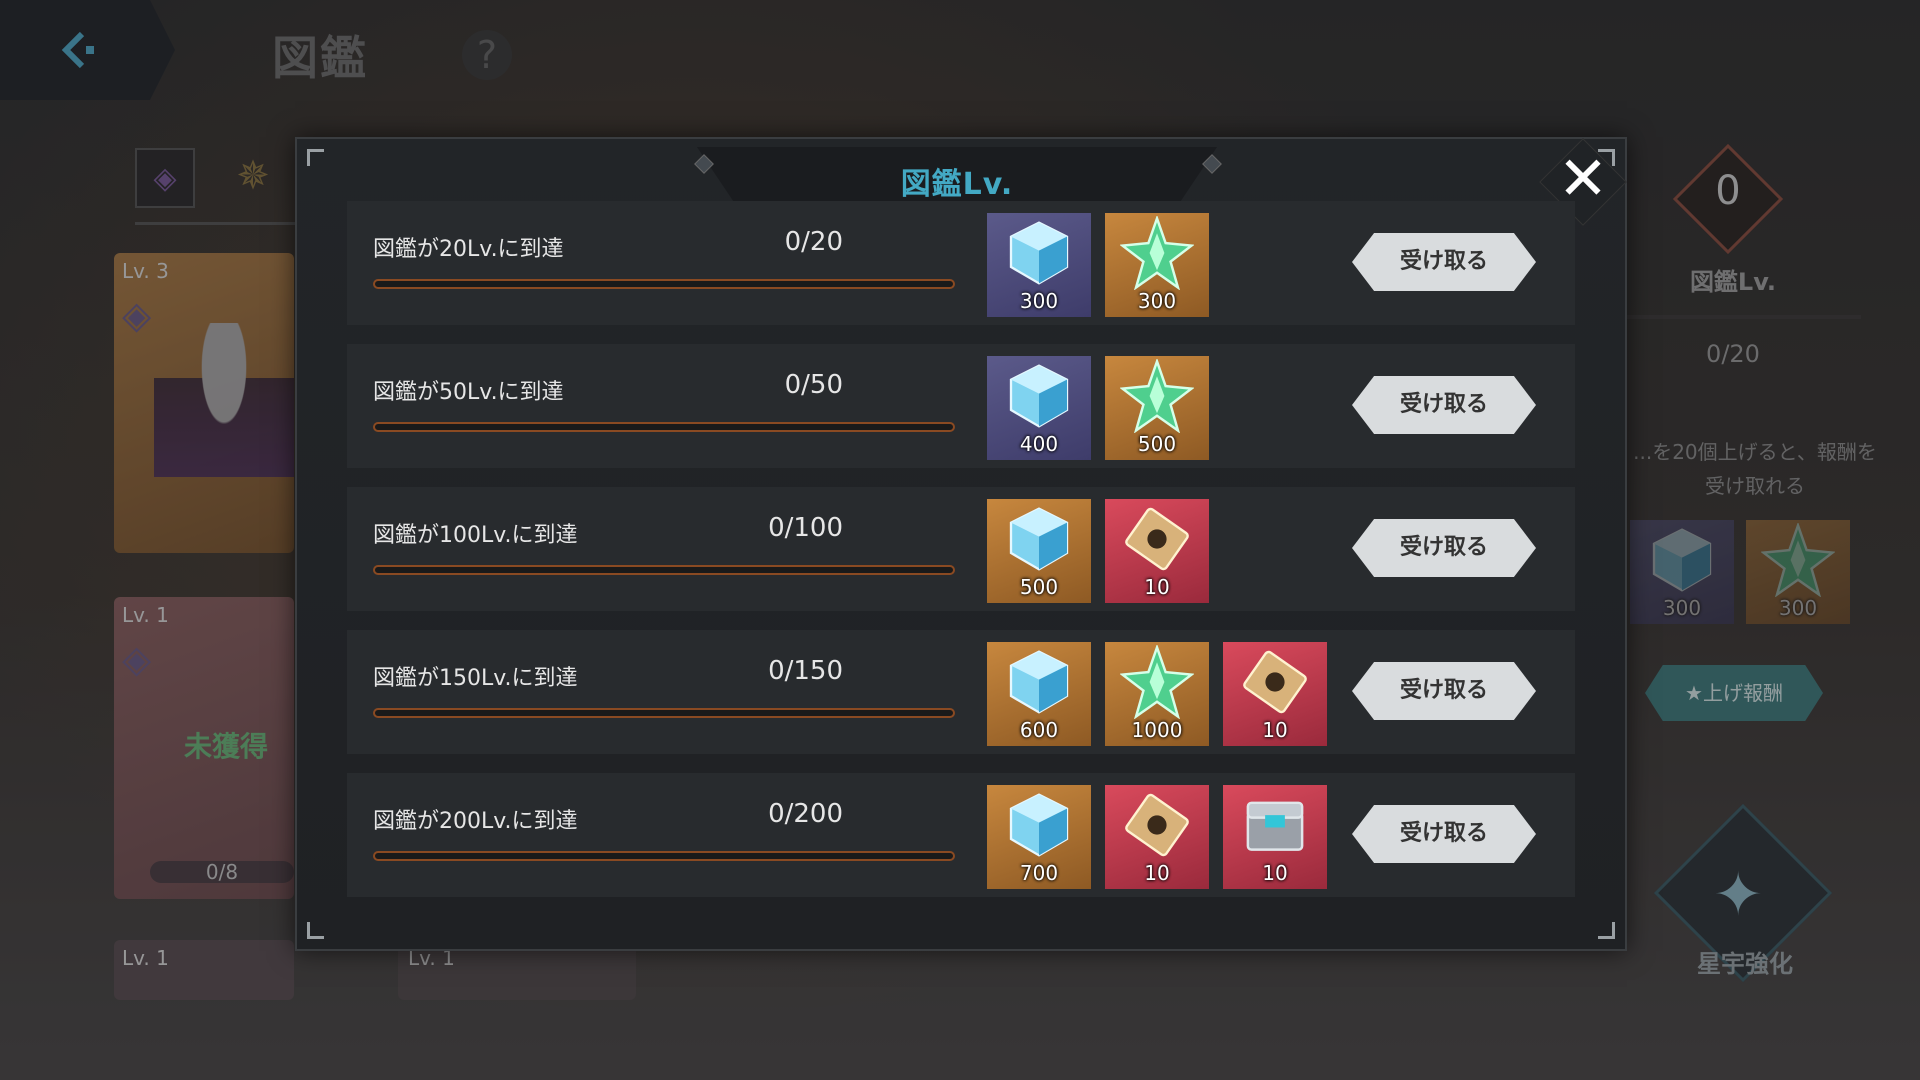 The height and width of the screenshot is (1080, 1920). Describe the element at coordinates (961, 549) in the screenshot. I see `reward-row: 図鑑が100Lv.に到達 0/100 500 10 受け取る` at that location.